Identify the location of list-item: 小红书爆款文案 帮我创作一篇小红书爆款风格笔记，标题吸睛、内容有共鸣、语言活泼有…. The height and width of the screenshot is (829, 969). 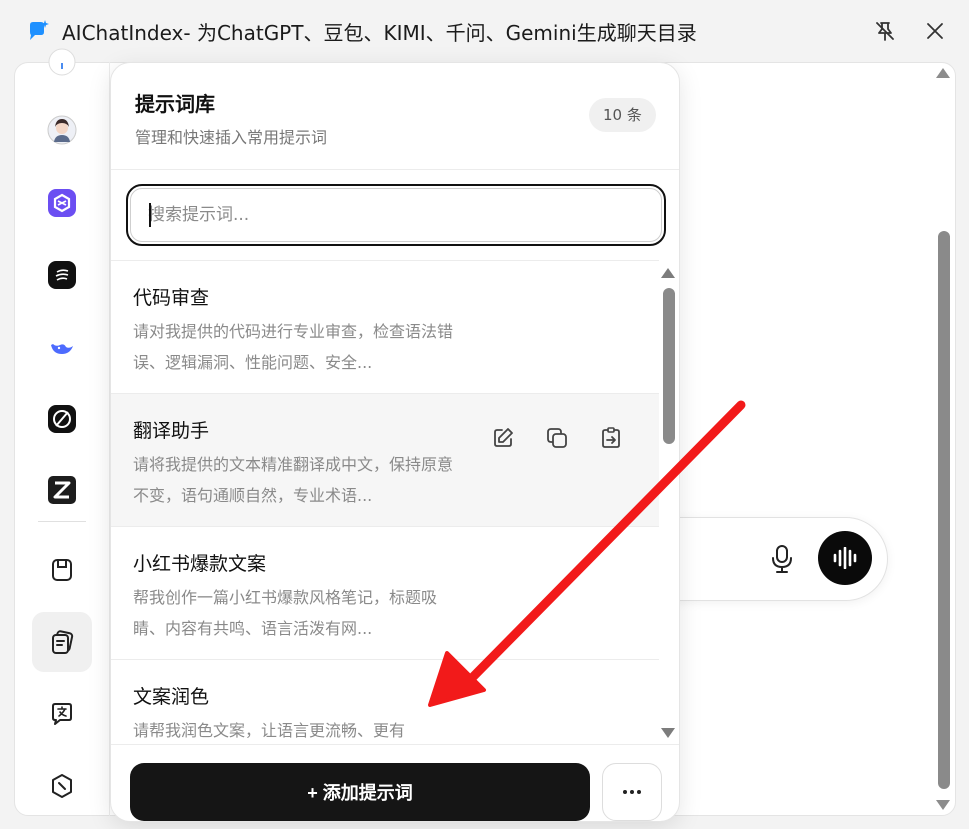
(385, 593).